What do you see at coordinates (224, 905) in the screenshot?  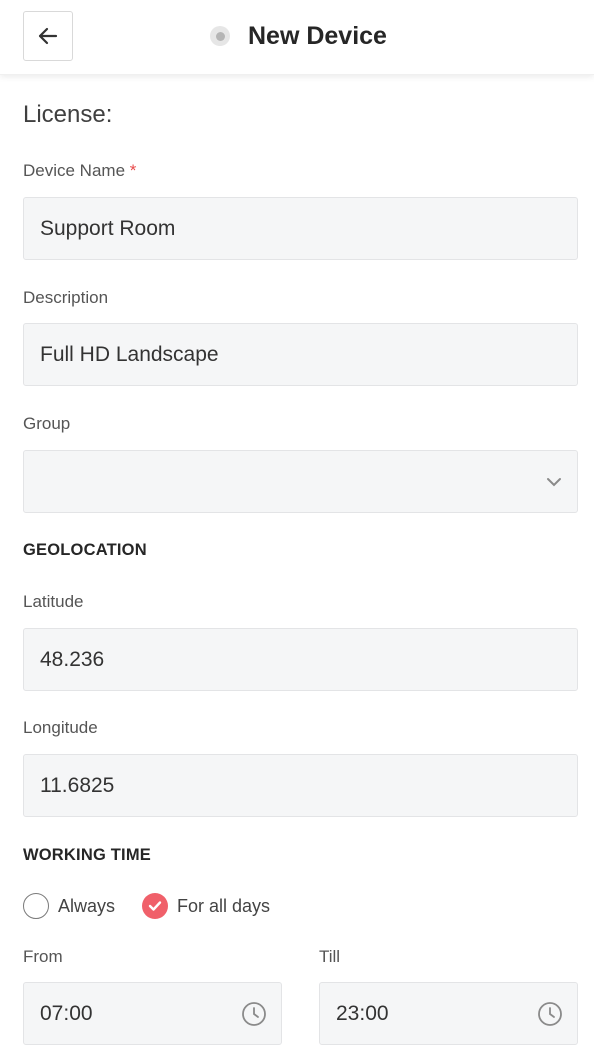 I see `radio-for-all-days-label: For all days` at bounding box center [224, 905].